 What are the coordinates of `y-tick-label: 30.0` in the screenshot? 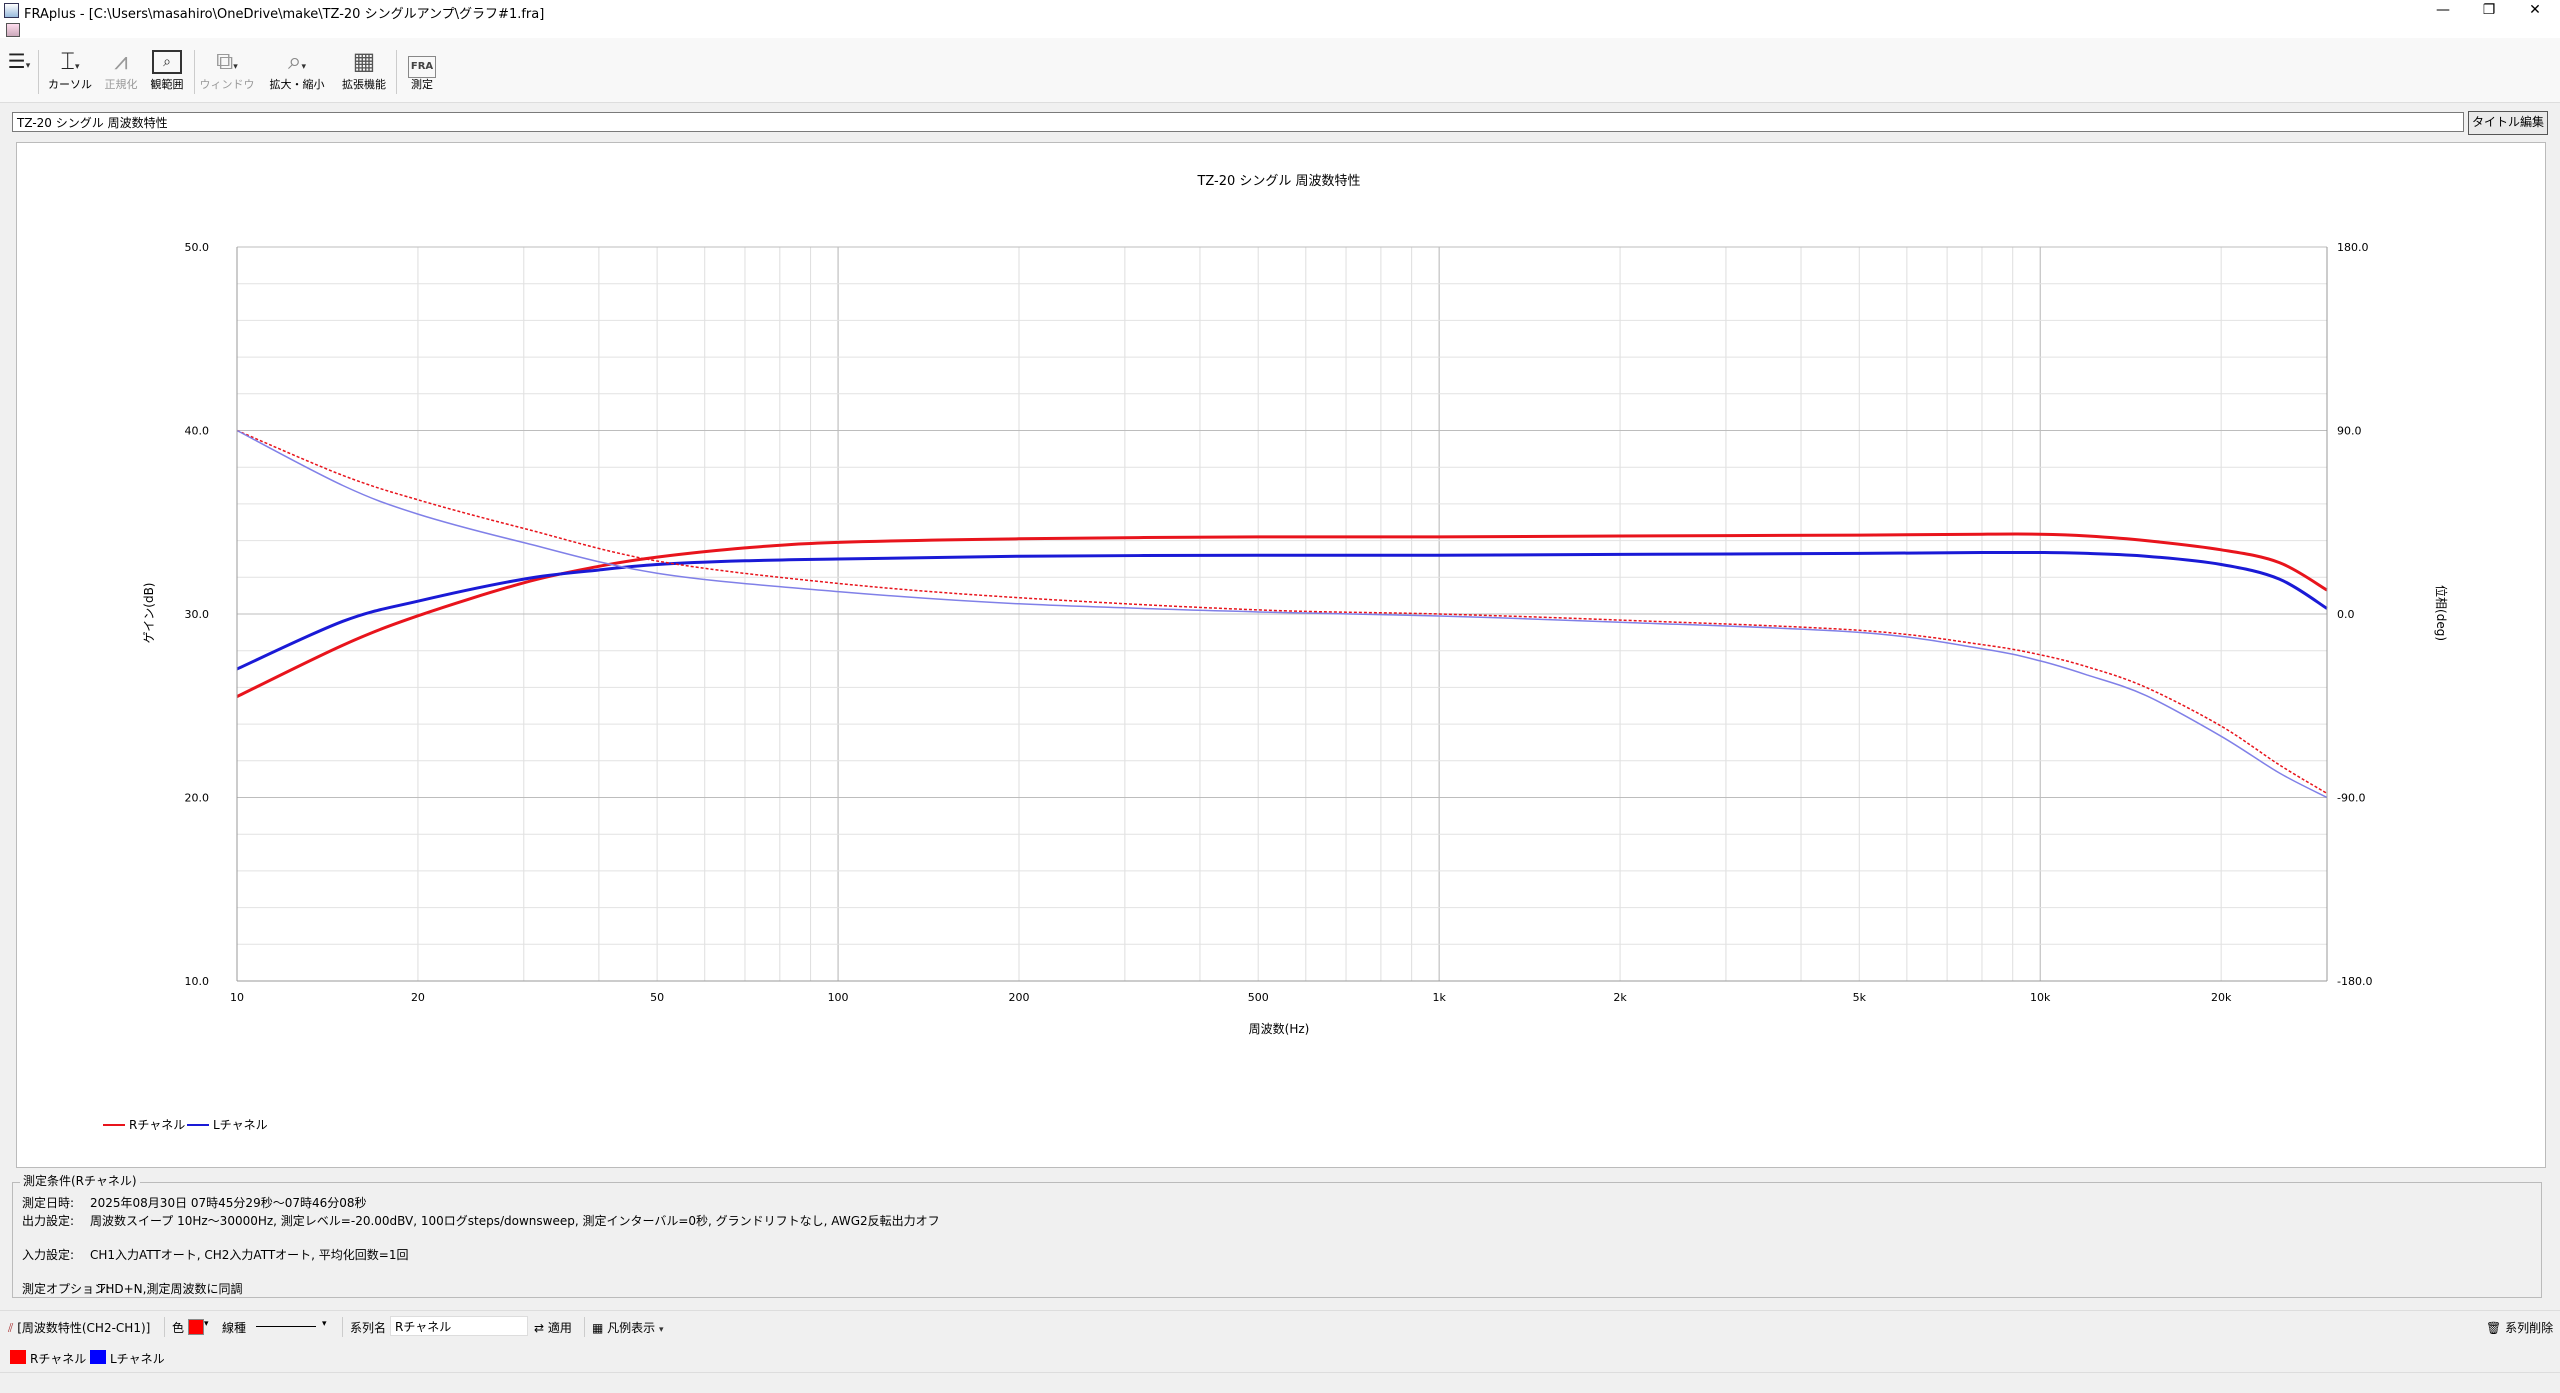 It's located at (197, 614).